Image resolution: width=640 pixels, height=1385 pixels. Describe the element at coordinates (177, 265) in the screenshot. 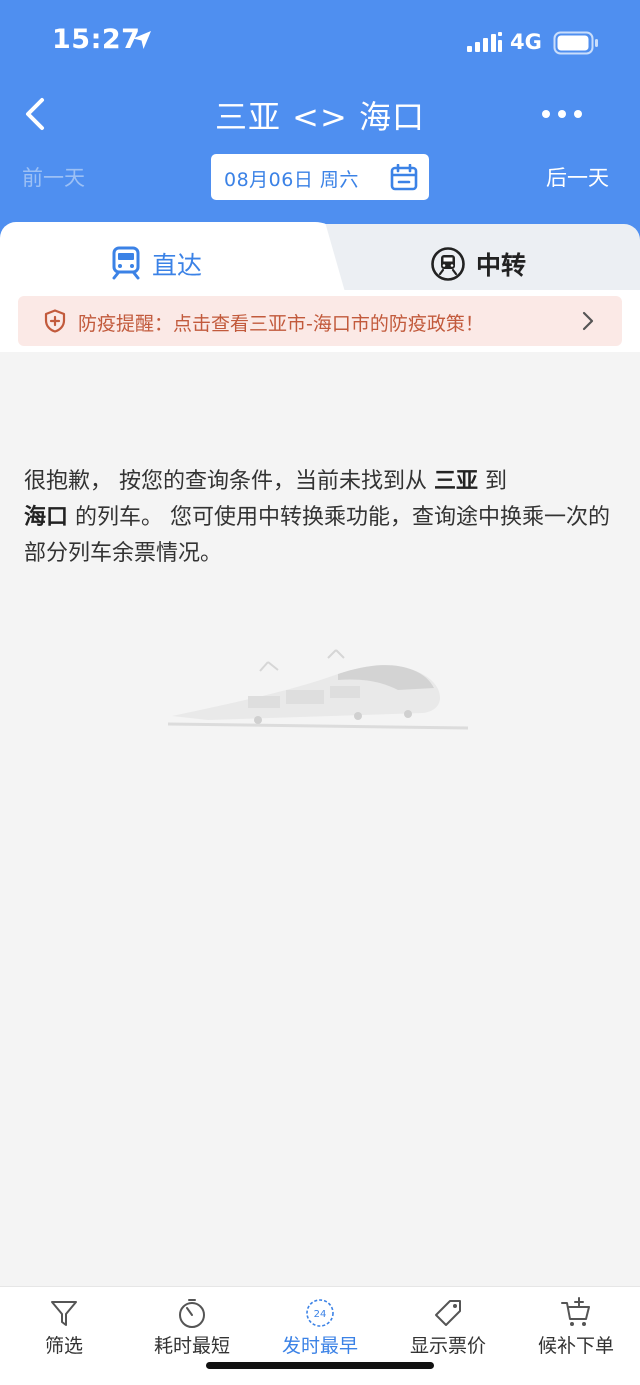

I see `tab-direct-label: 直达` at that location.